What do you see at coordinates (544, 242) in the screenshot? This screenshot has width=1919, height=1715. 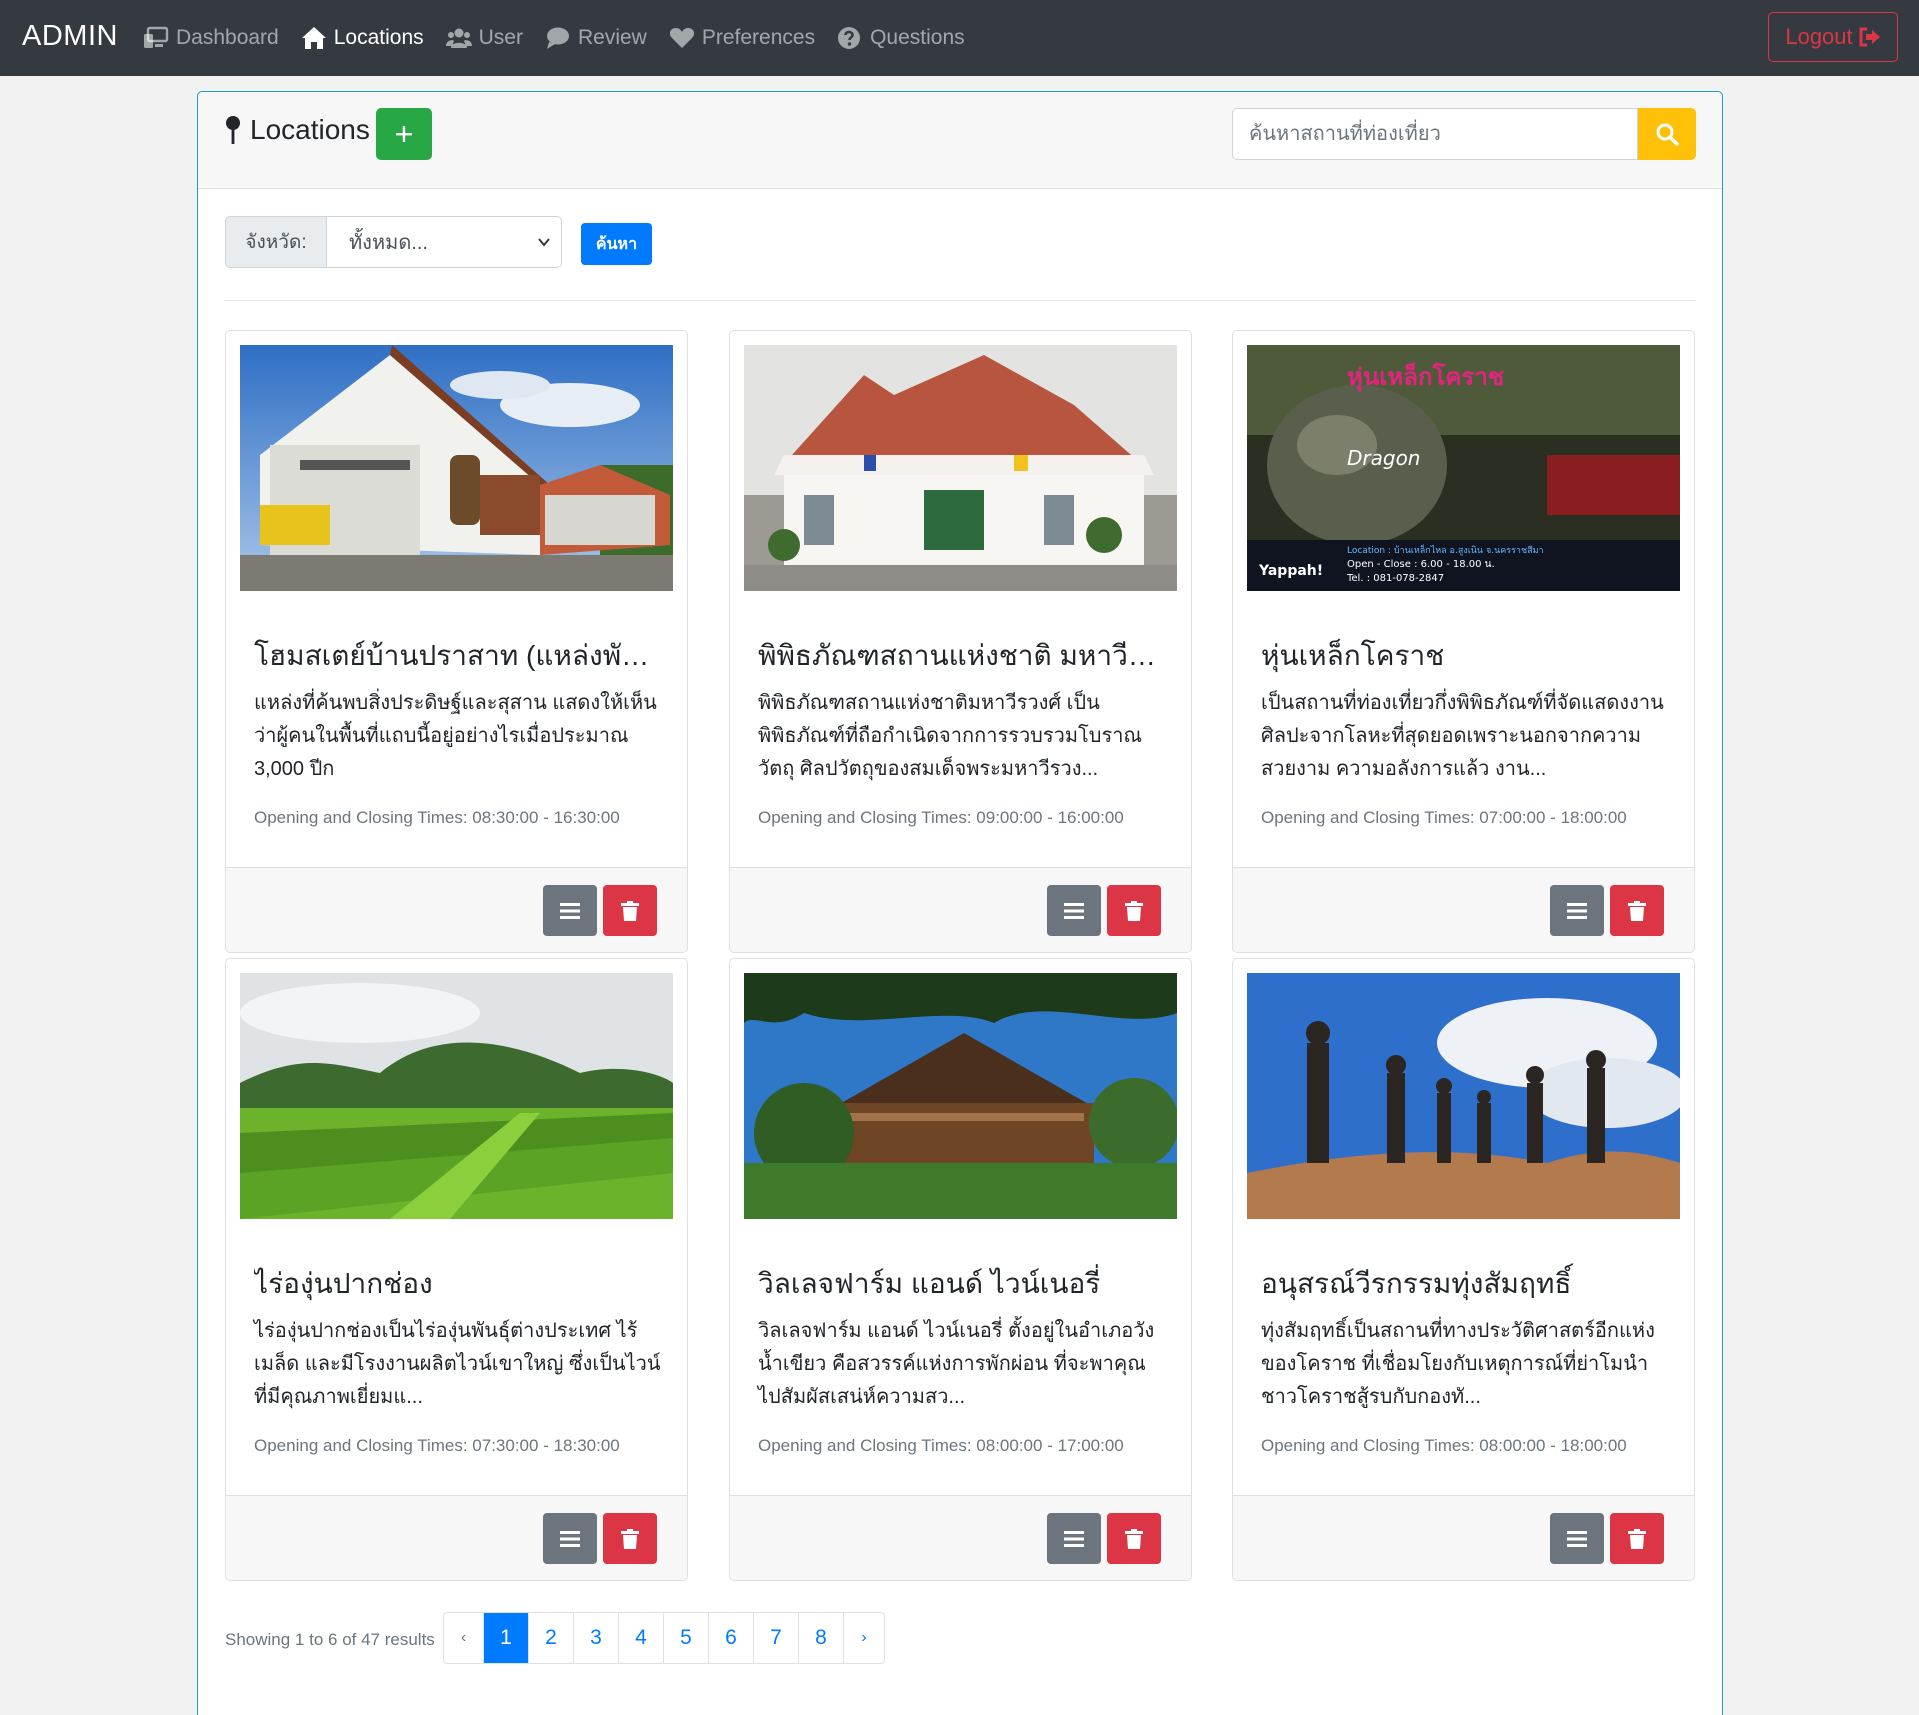 I see `chevron-down-icon` at bounding box center [544, 242].